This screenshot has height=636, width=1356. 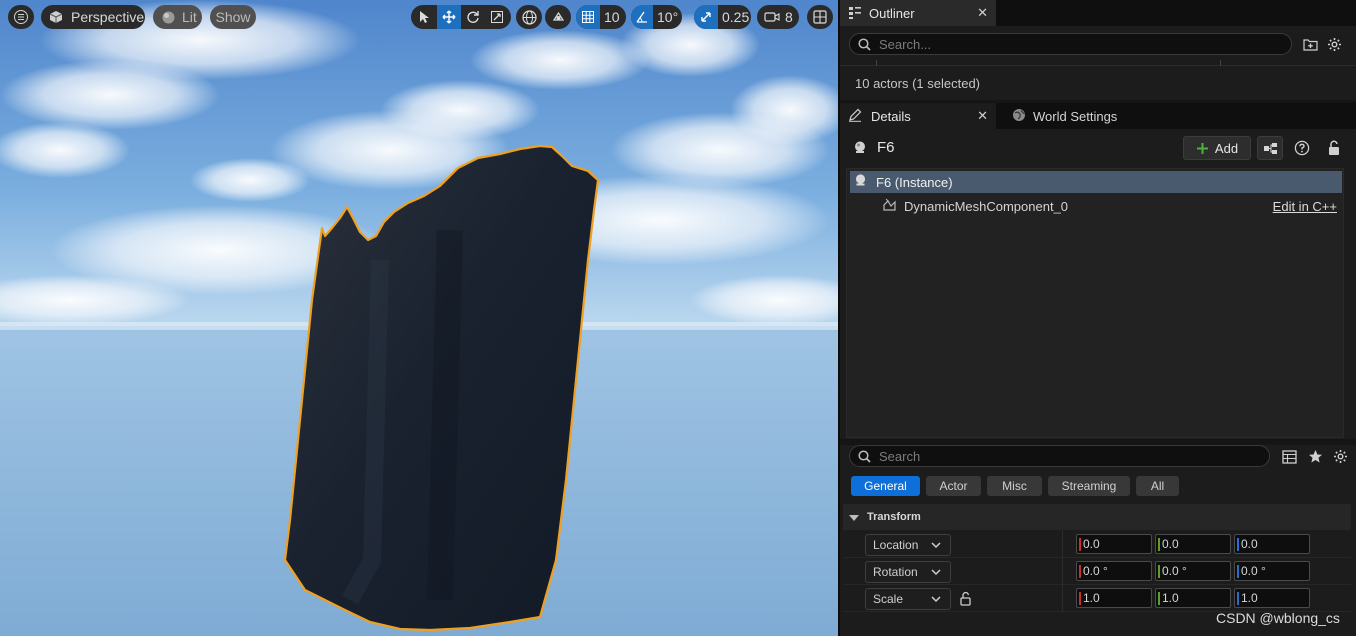 I want to click on add-component-button: Add, so click(x=1217, y=148).